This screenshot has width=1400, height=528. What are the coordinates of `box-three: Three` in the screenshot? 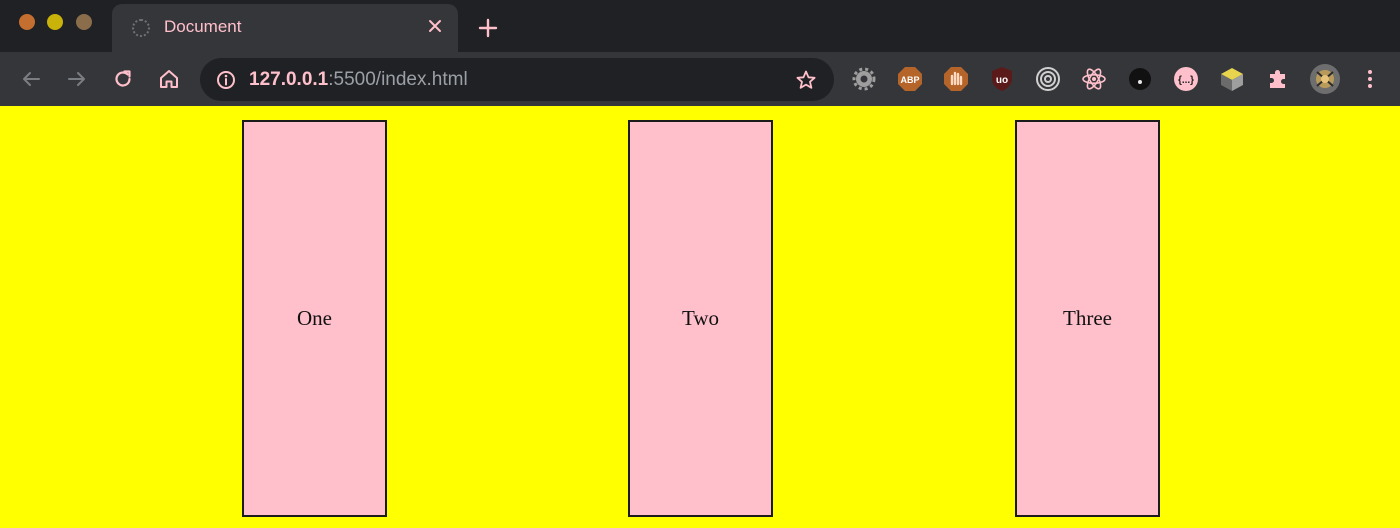 It's located at (1087, 318).